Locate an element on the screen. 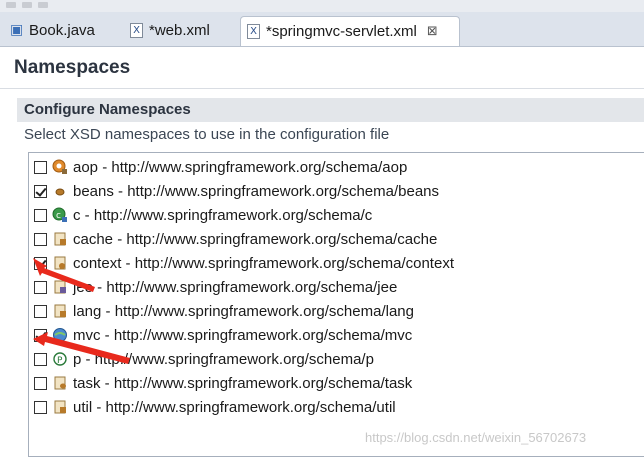  svg-text: P is located at coordinates (60, 361).